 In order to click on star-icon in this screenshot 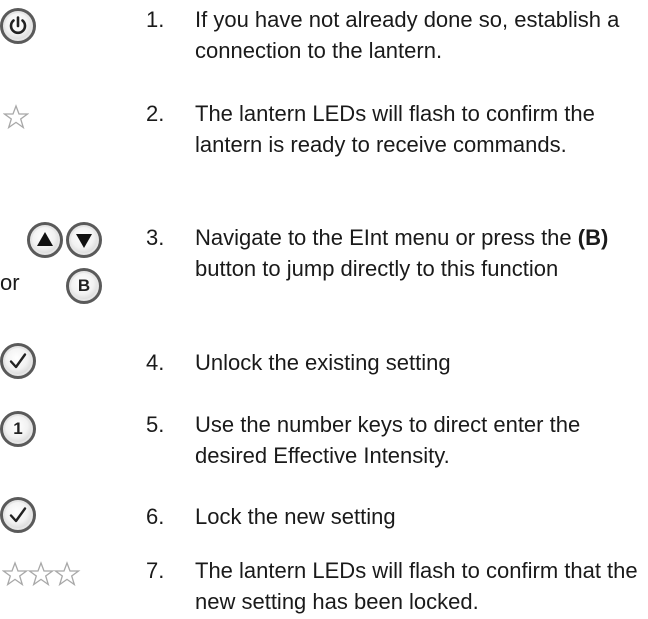, I will do `click(16, 117)`.